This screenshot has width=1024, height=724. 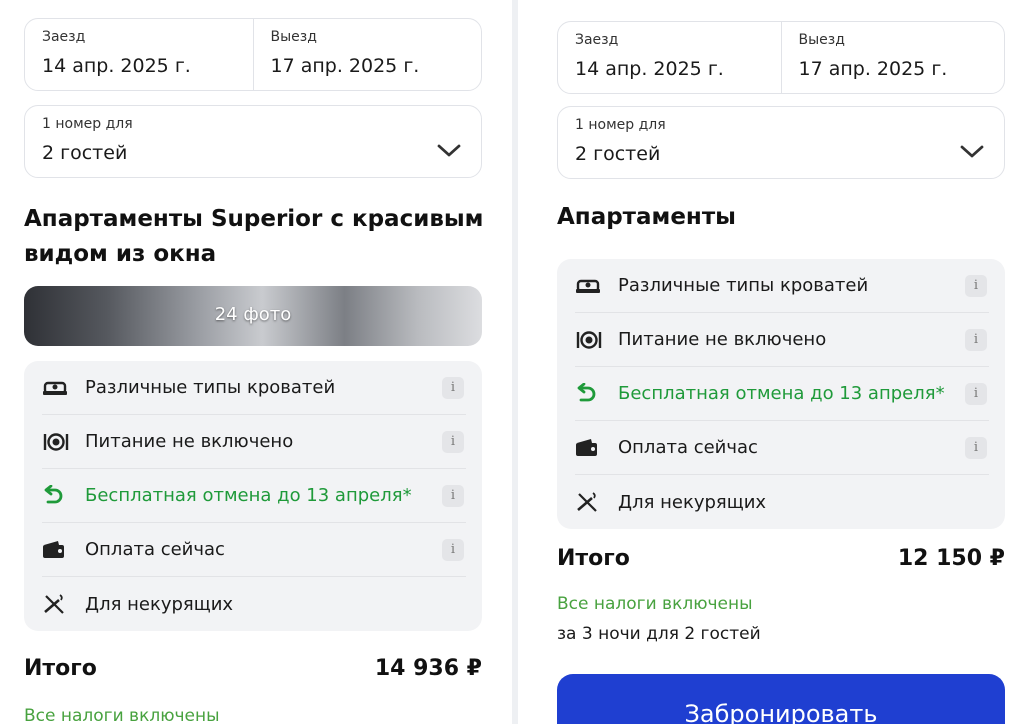 What do you see at coordinates (120, 254) in the screenshot?
I see `room-title-line2: видом из окна` at bounding box center [120, 254].